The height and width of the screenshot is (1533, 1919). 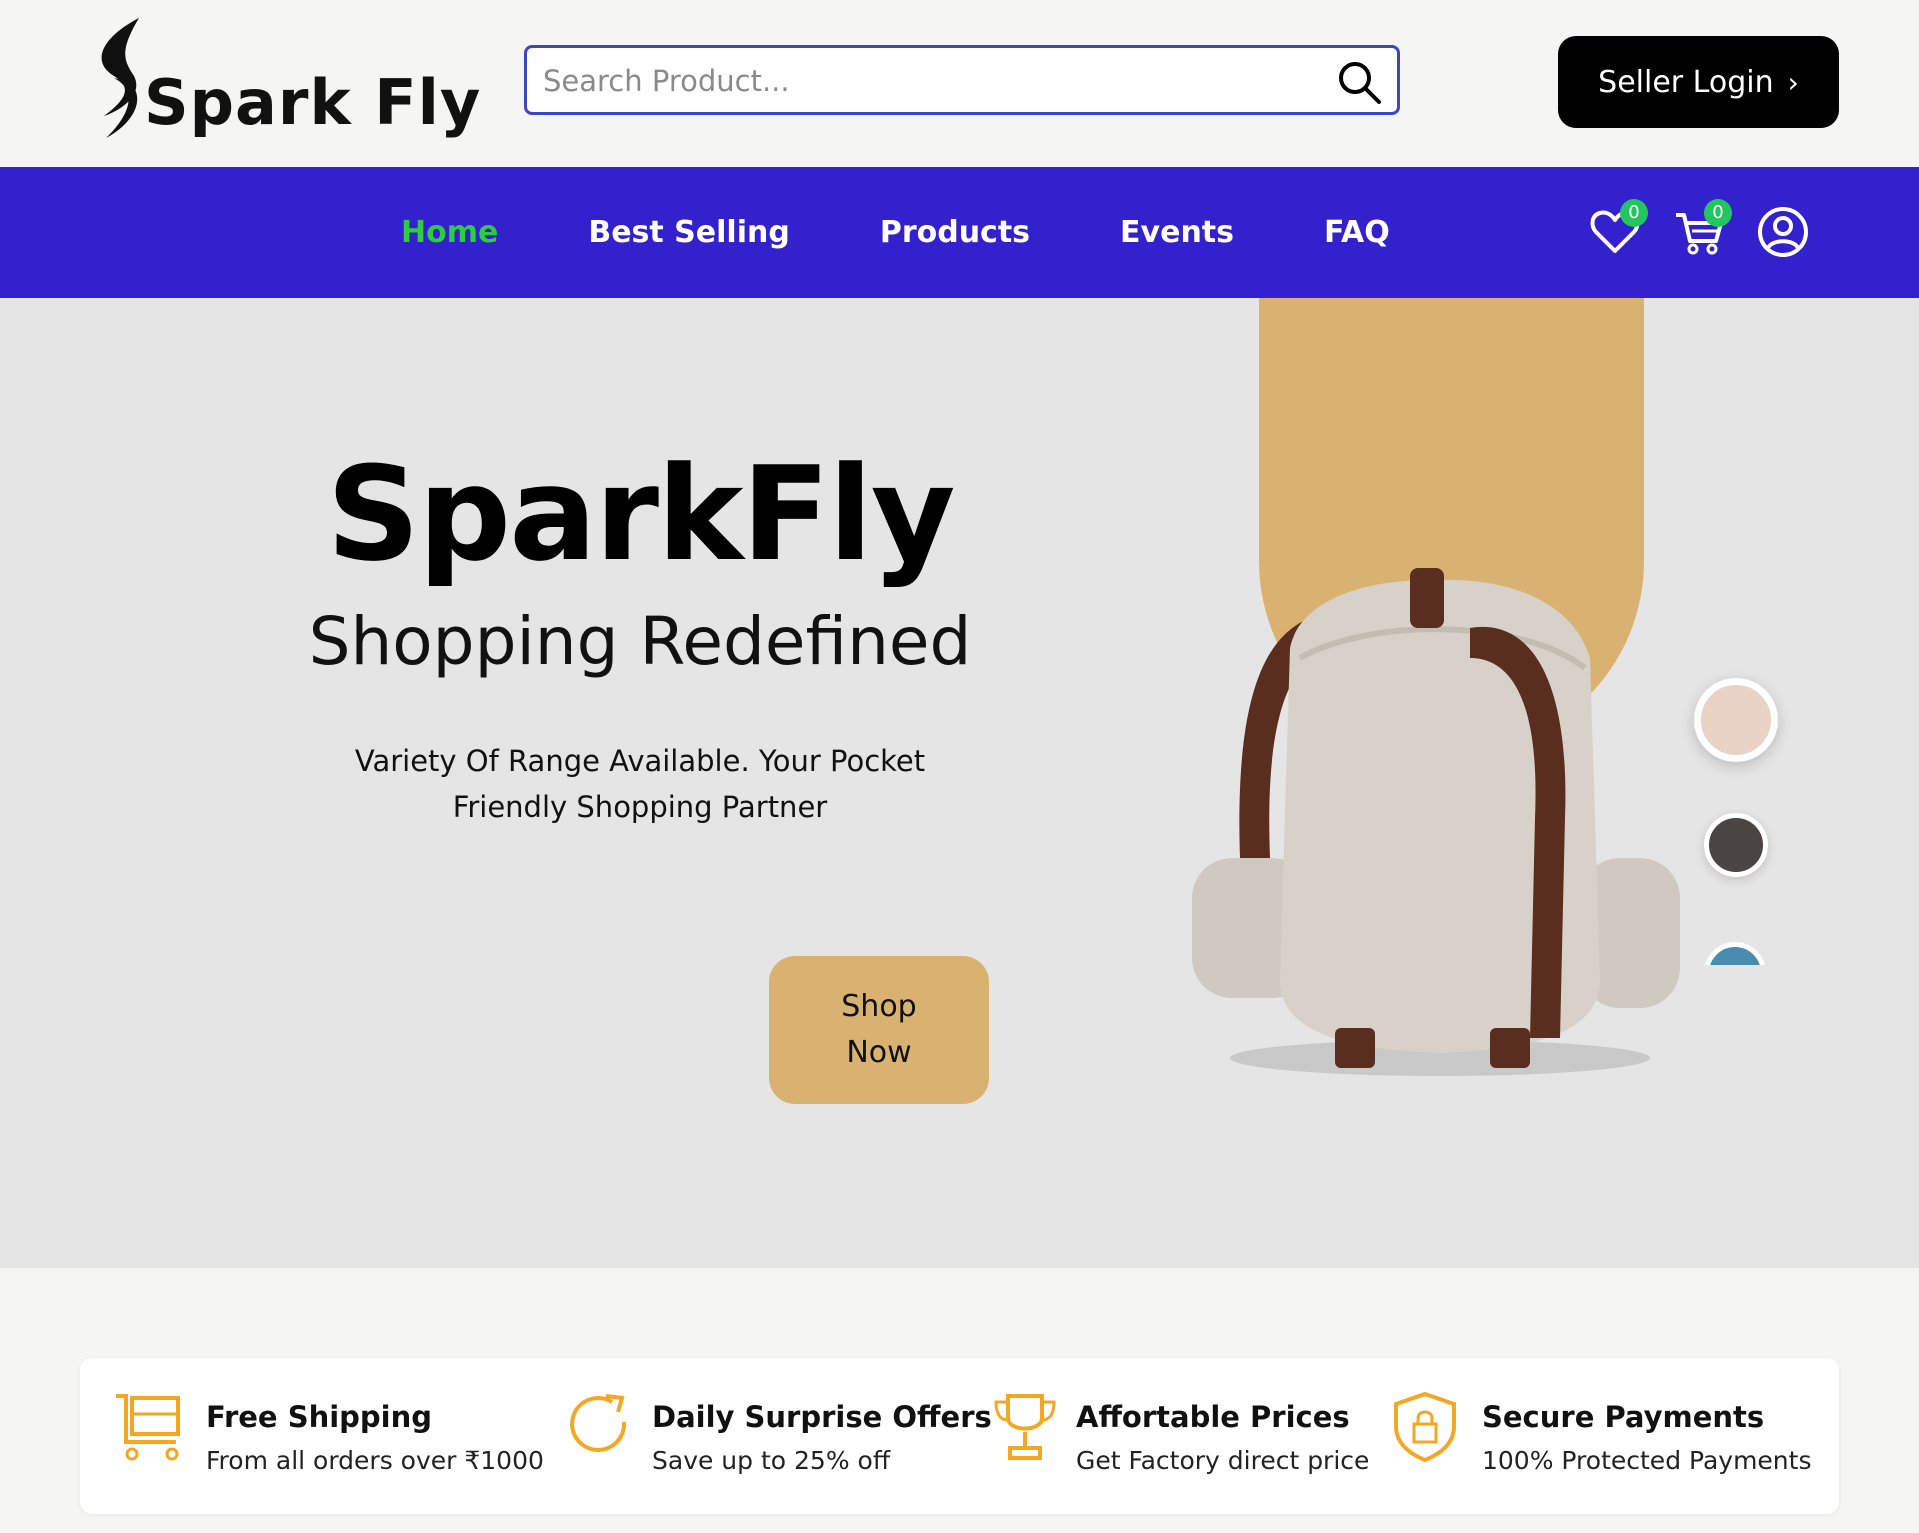 I want to click on feature-title: Free Shipping, so click(x=319, y=1417).